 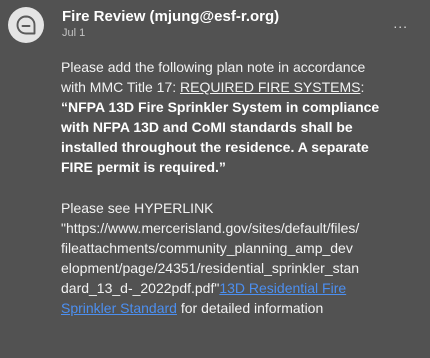 I want to click on chat-bubble-icon, so click(x=26, y=25).